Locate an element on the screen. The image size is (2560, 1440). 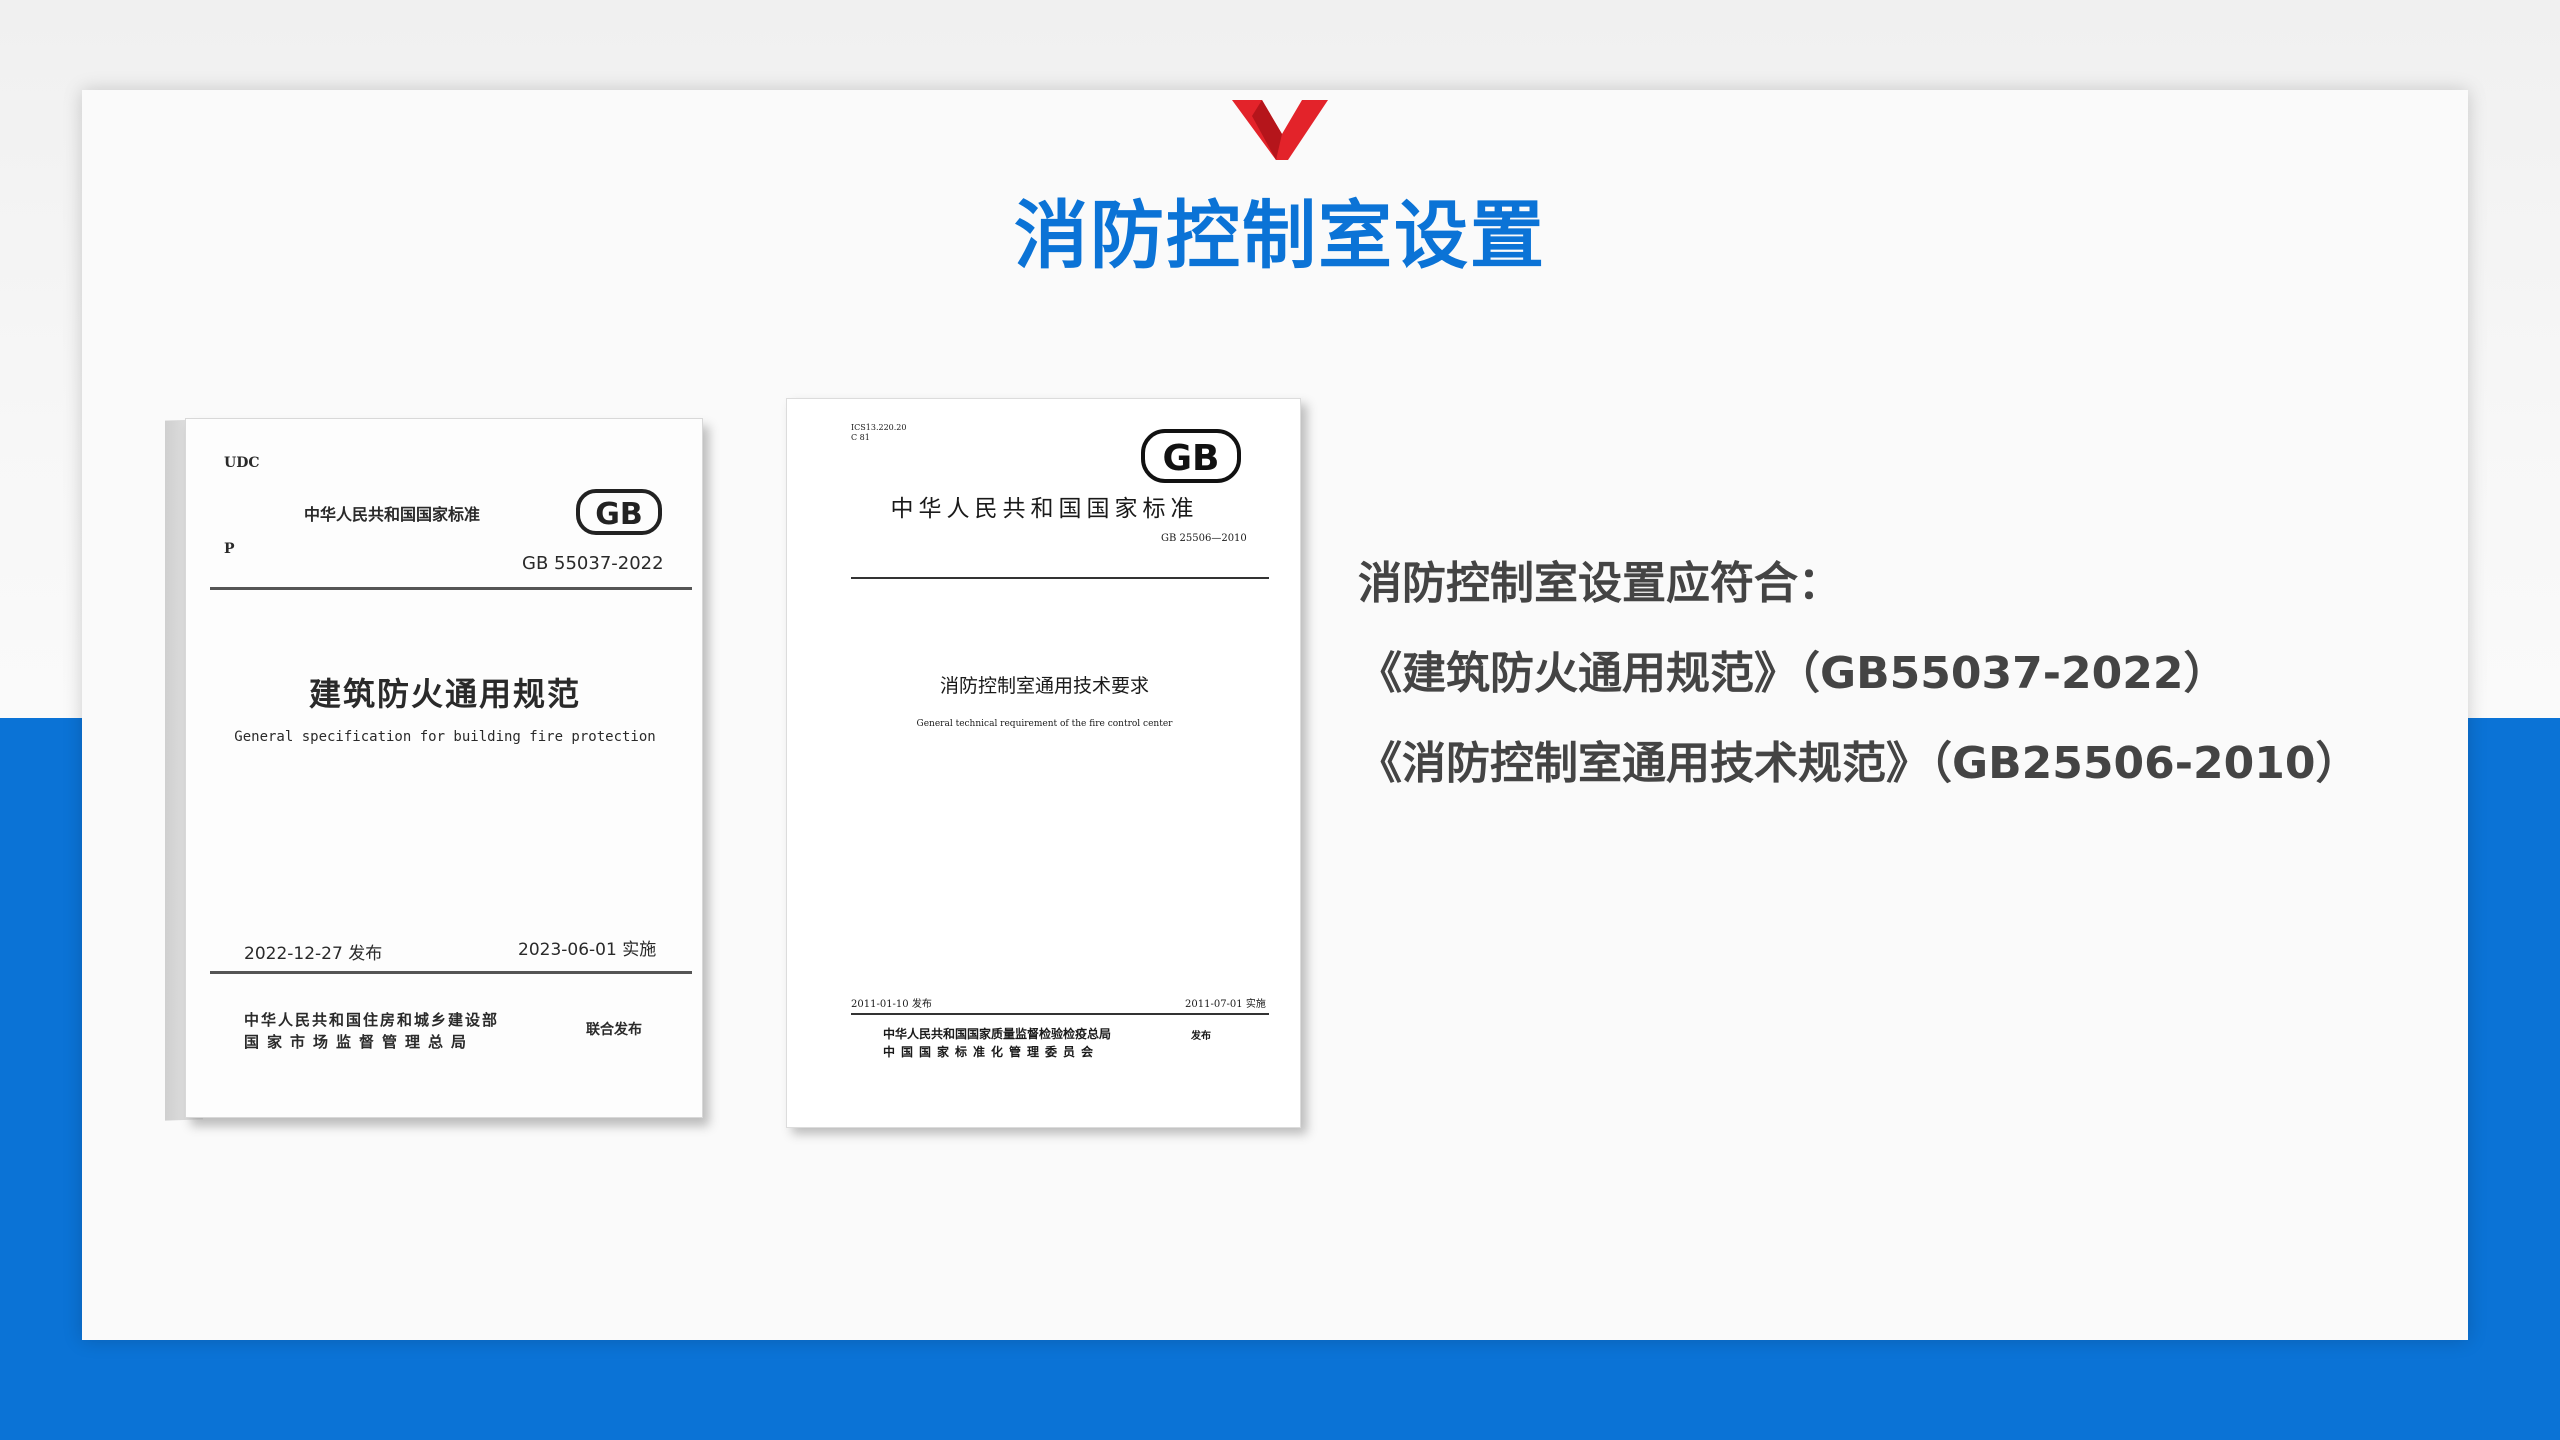
issuer-2: 中国国家标准化管理委员会 is located at coordinates (991, 1052).